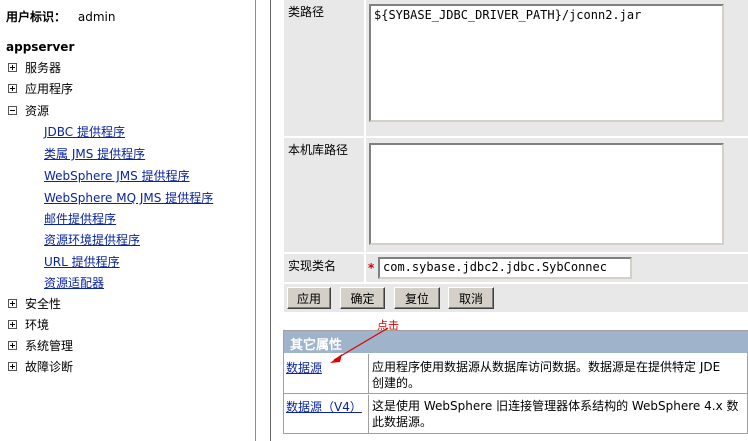  I want to click on nav-item-applications: 应用程序, so click(40, 88).